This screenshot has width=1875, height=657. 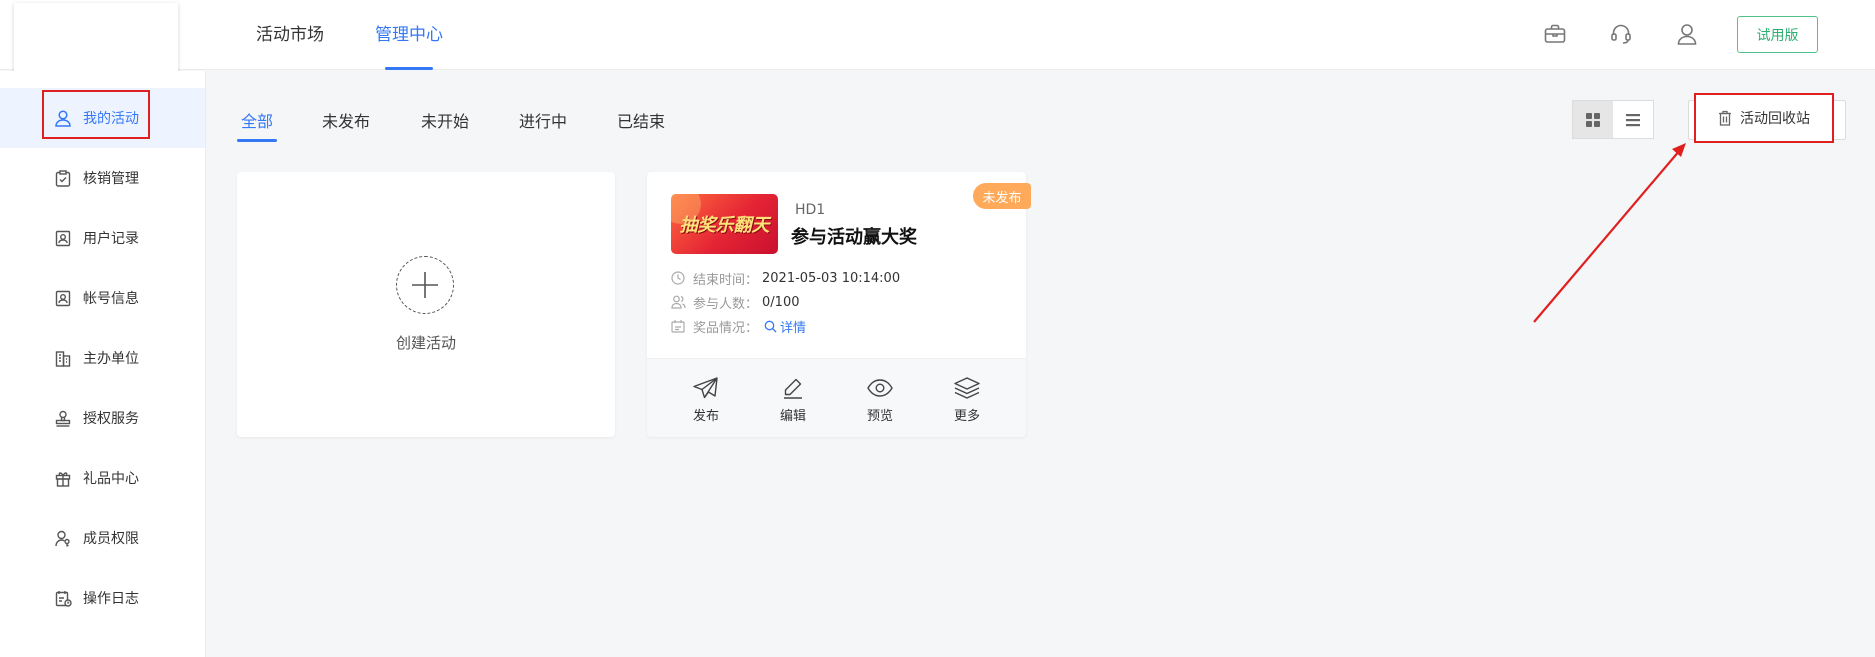 I want to click on sidebar-item-label: 主办单位, so click(x=111, y=359).